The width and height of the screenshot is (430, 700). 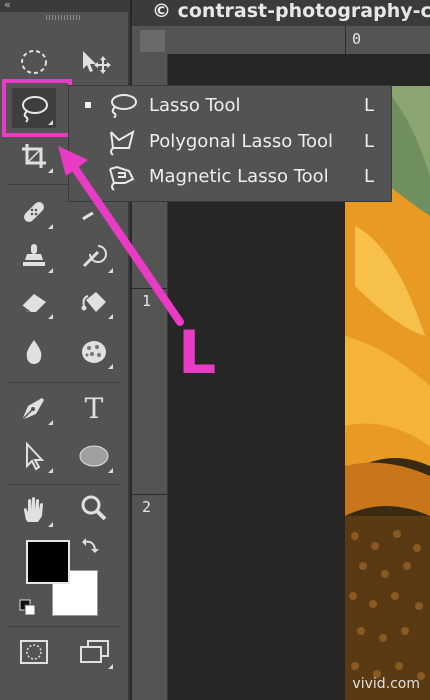 I want to click on flyout-item-label: Magnetic Lasso Tool, so click(x=239, y=176).